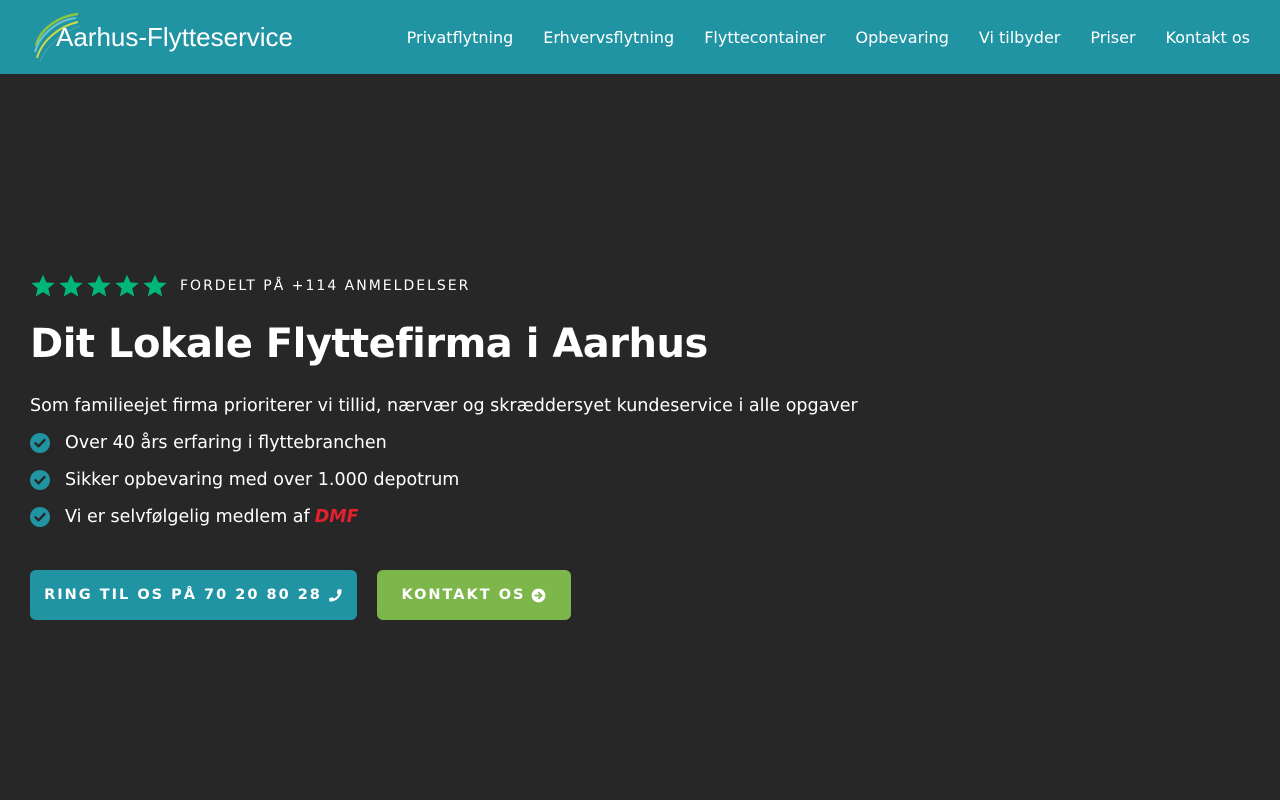  I want to click on page-title: Dit Lokale Flyttefirma i Aarhus, so click(369, 344).